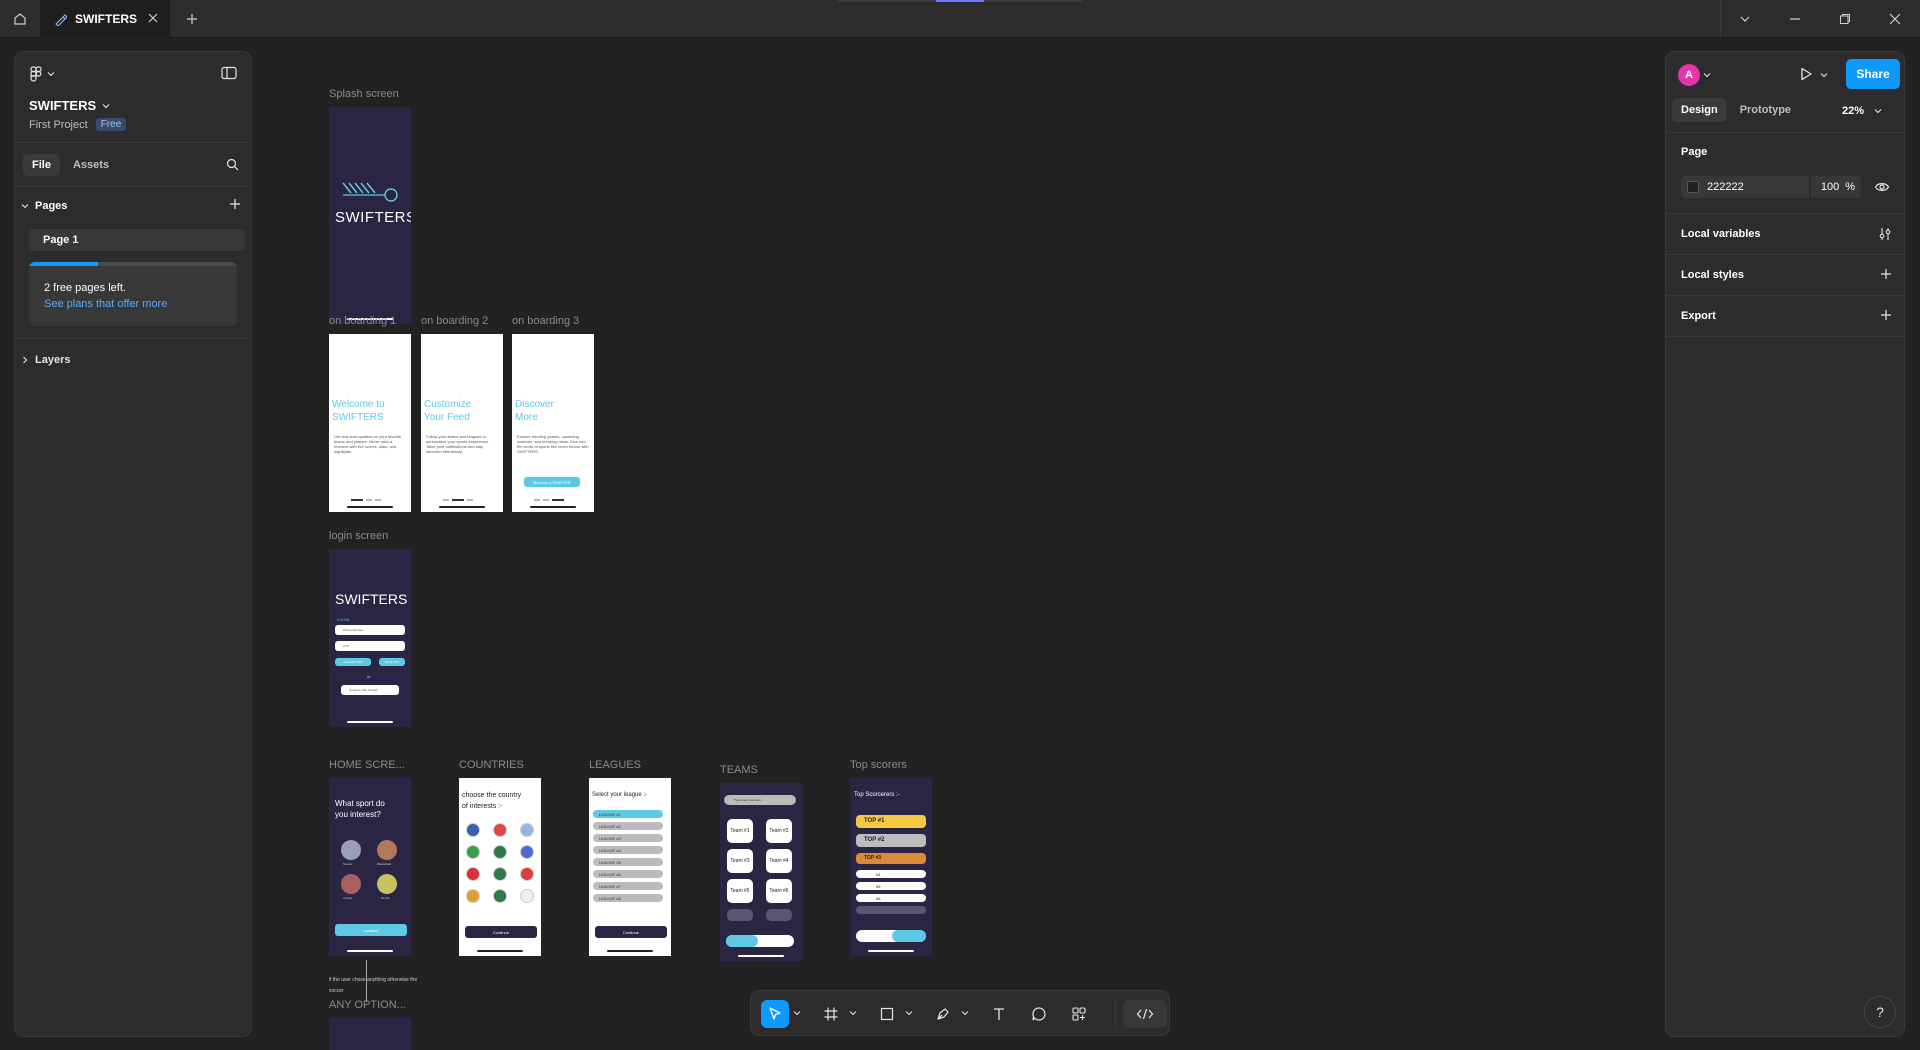 This screenshot has height=1050, width=1920. I want to click on home-button, so click(20, 19).